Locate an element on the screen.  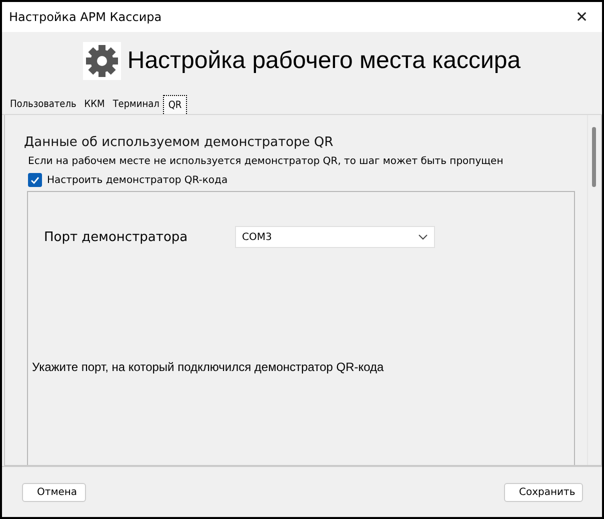
tab: Пользователь is located at coordinates (43, 104).